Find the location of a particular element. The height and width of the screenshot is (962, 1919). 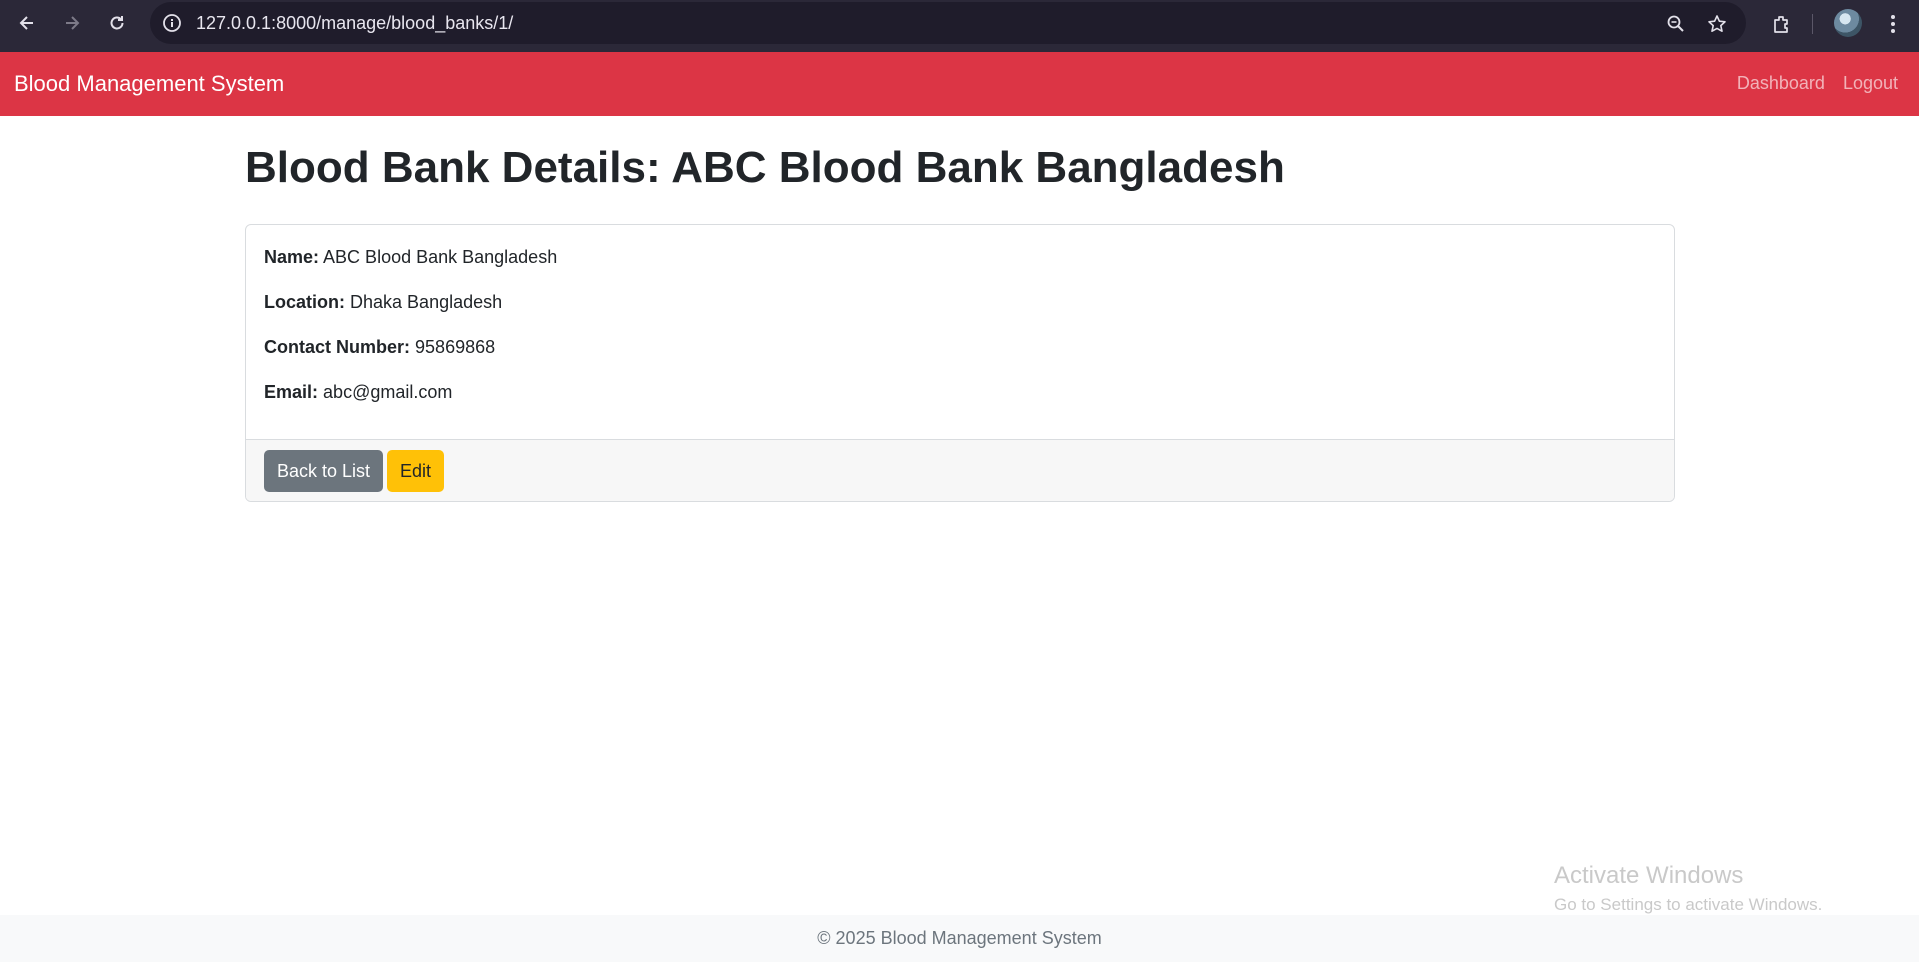

field-contact-number: Contact Number: 95869868 is located at coordinates (410, 348).